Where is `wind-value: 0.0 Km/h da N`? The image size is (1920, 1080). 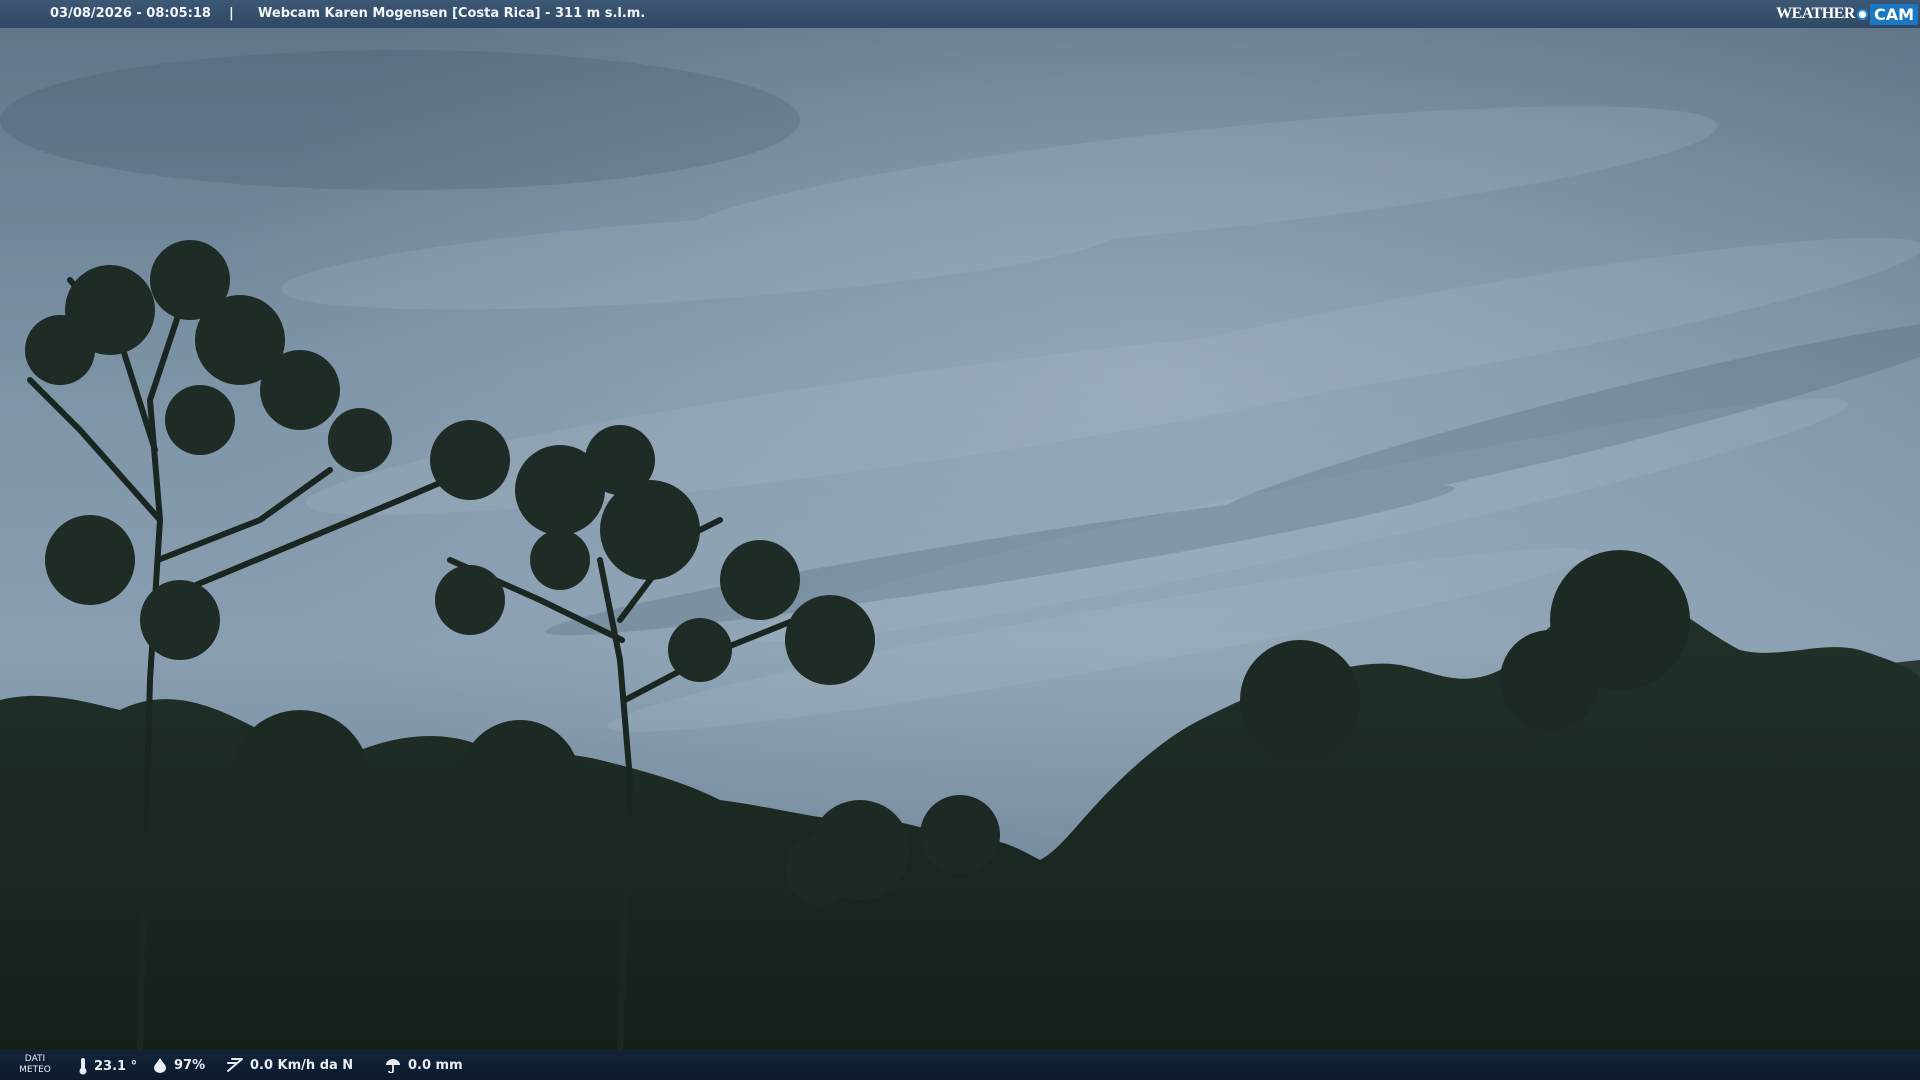 wind-value: 0.0 Km/h da N is located at coordinates (302, 1065).